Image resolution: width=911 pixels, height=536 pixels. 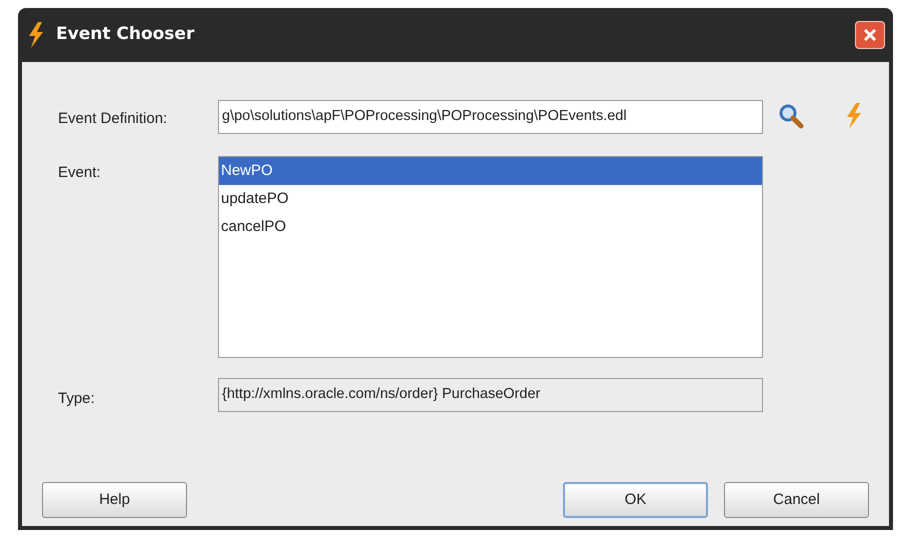 What do you see at coordinates (490, 199) in the screenshot?
I see `list-item: updatePO` at bounding box center [490, 199].